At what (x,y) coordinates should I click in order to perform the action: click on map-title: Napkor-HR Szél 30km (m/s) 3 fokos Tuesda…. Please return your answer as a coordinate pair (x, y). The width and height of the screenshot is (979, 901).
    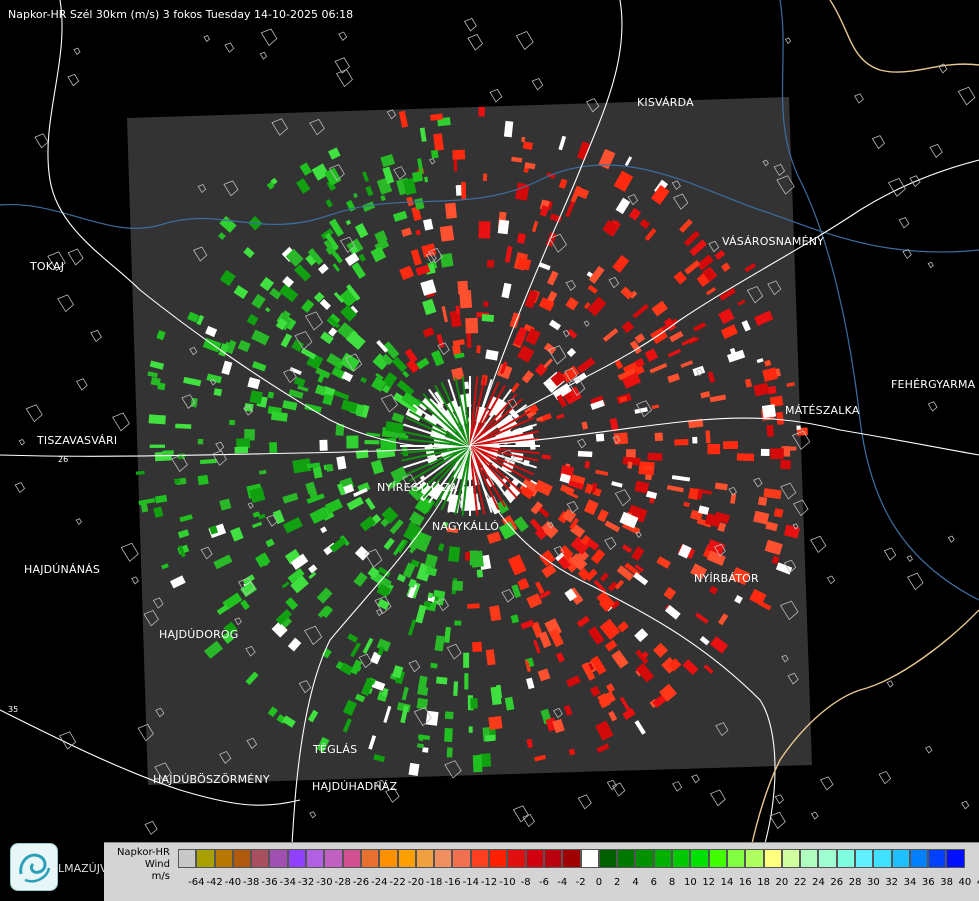
    Looking at the image, I should click on (181, 14).